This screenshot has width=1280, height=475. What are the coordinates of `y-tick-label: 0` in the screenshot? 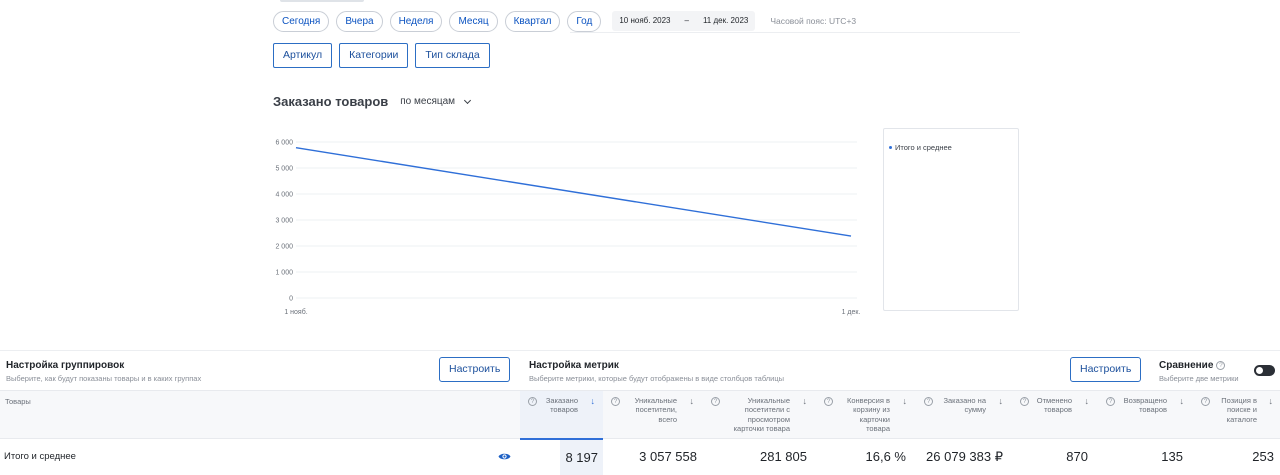 It's located at (291, 299).